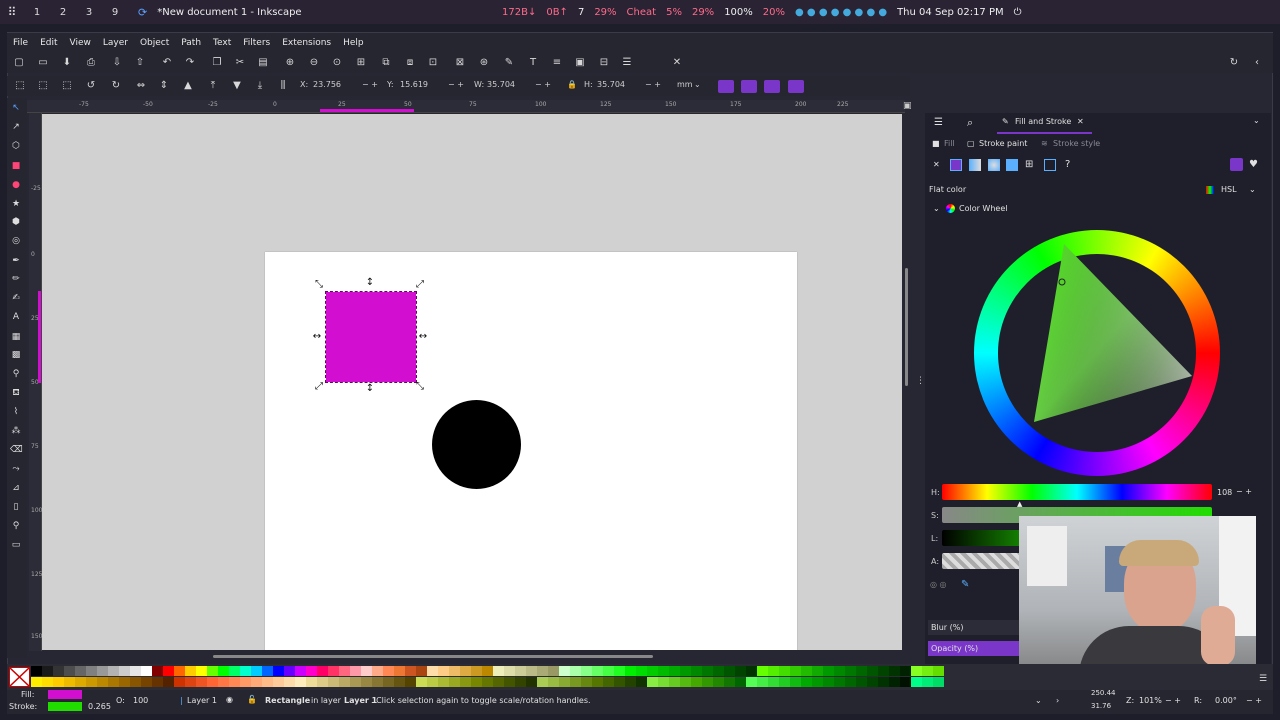 The image size is (1280, 720). Describe the element at coordinates (16, 222) in the screenshot. I see `3d-box-tool-icon: ⬢` at that location.